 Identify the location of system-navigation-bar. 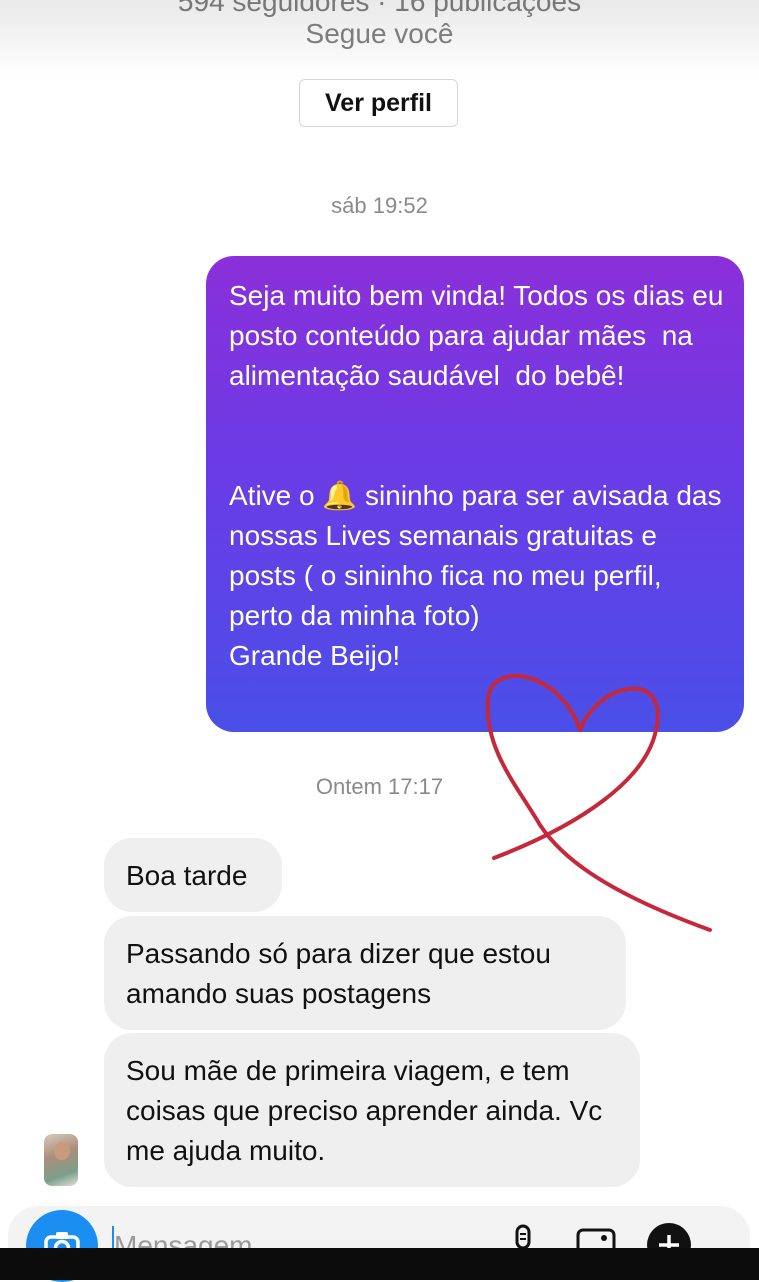
(379, 1264).